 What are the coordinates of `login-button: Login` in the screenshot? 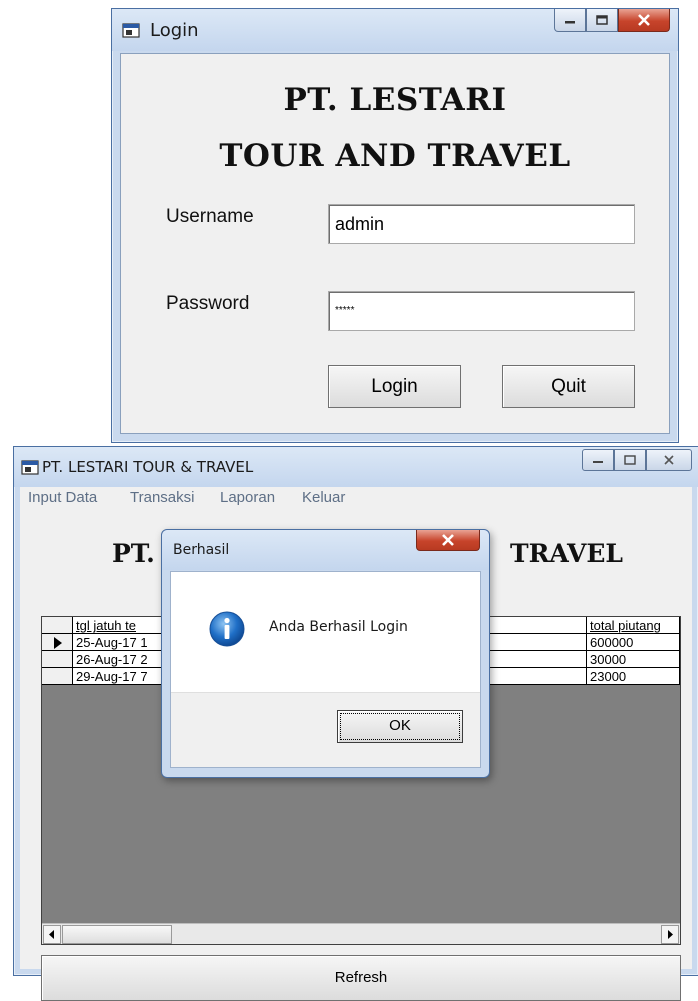 It's located at (394, 386).